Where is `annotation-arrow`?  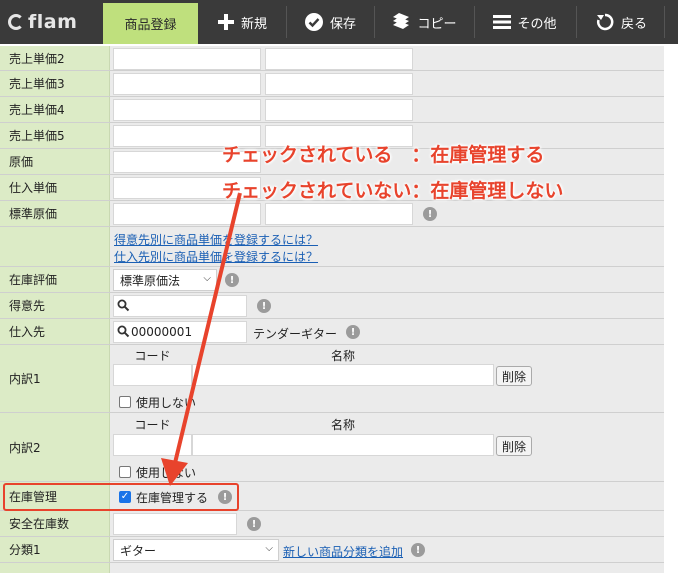
annotation-arrow is located at coordinates (201, 339).